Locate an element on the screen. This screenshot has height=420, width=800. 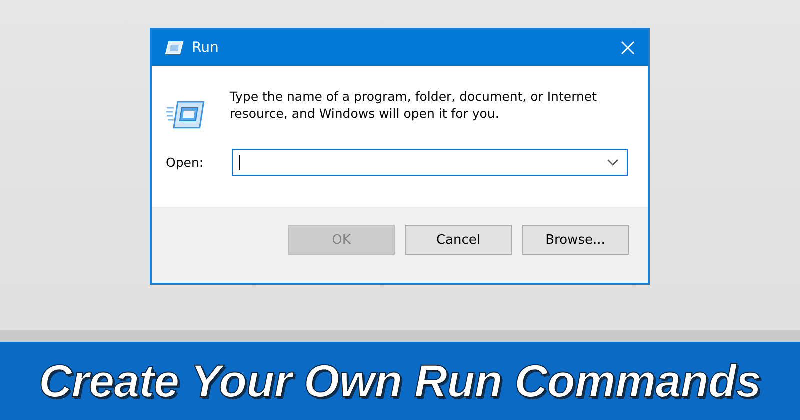
instruction-text: Type the name of a program, folder, document, or Internet resource, and Windows will open it for you. is located at coordinates (414, 105).